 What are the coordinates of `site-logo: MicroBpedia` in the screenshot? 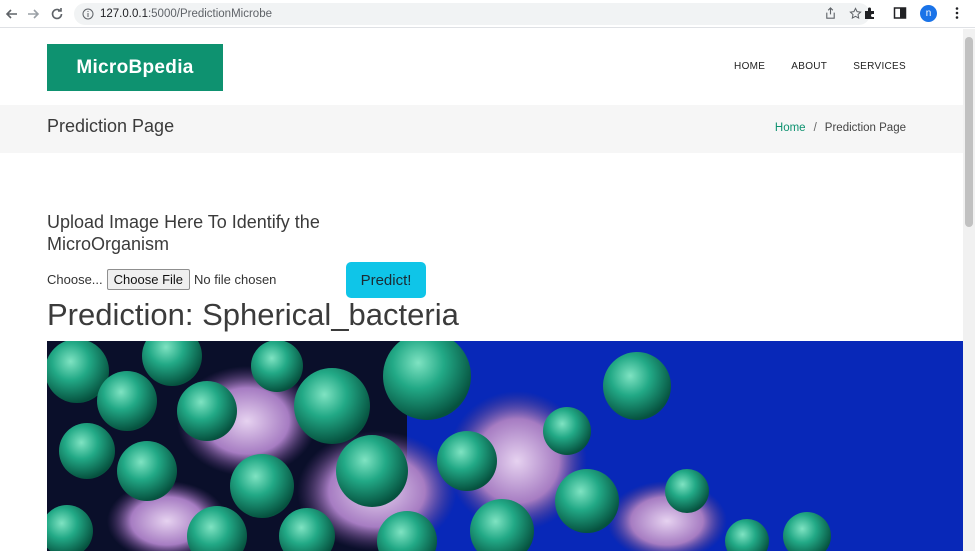 It's located at (135, 67).